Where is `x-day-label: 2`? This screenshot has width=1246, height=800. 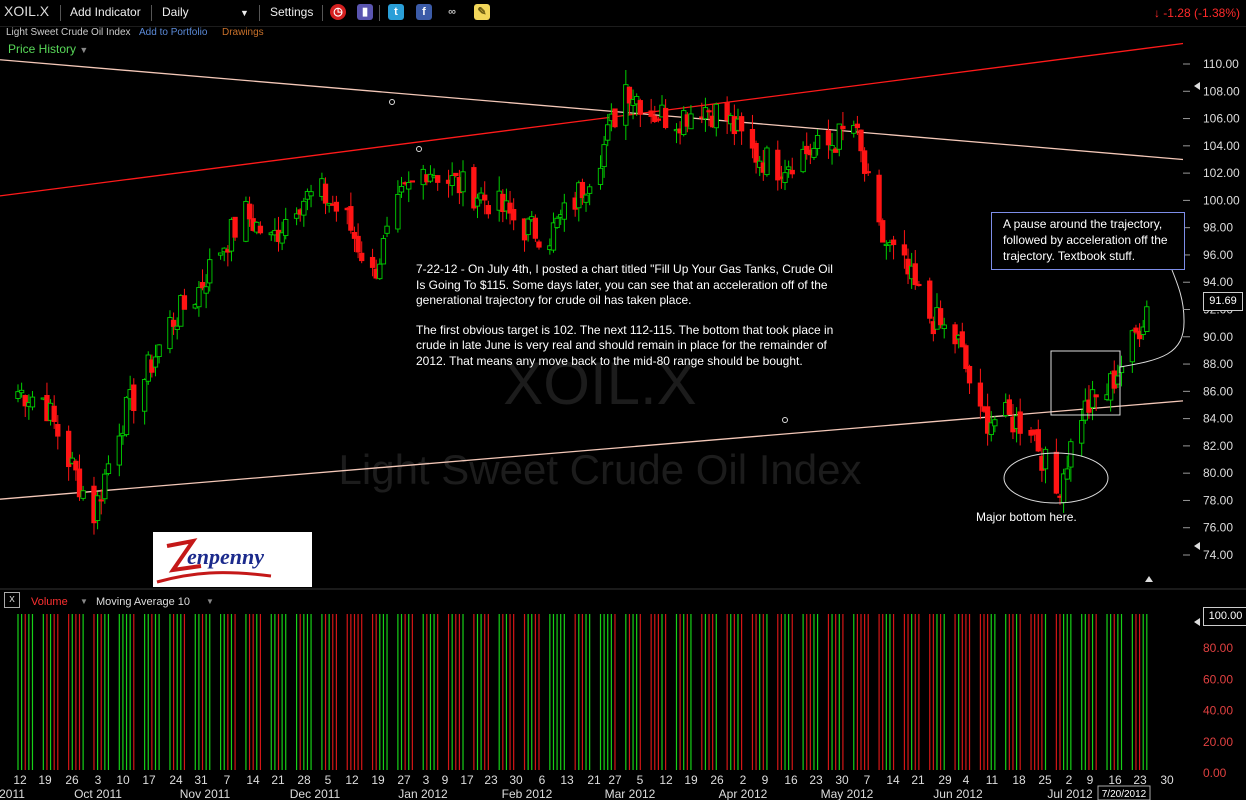
x-day-label: 2 is located at coordinates (743, 780).